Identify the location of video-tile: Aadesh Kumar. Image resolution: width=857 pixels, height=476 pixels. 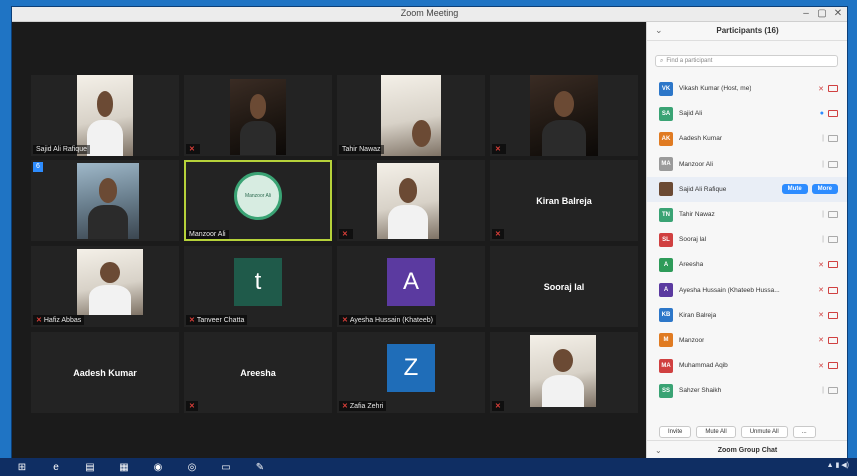
(105, 372).